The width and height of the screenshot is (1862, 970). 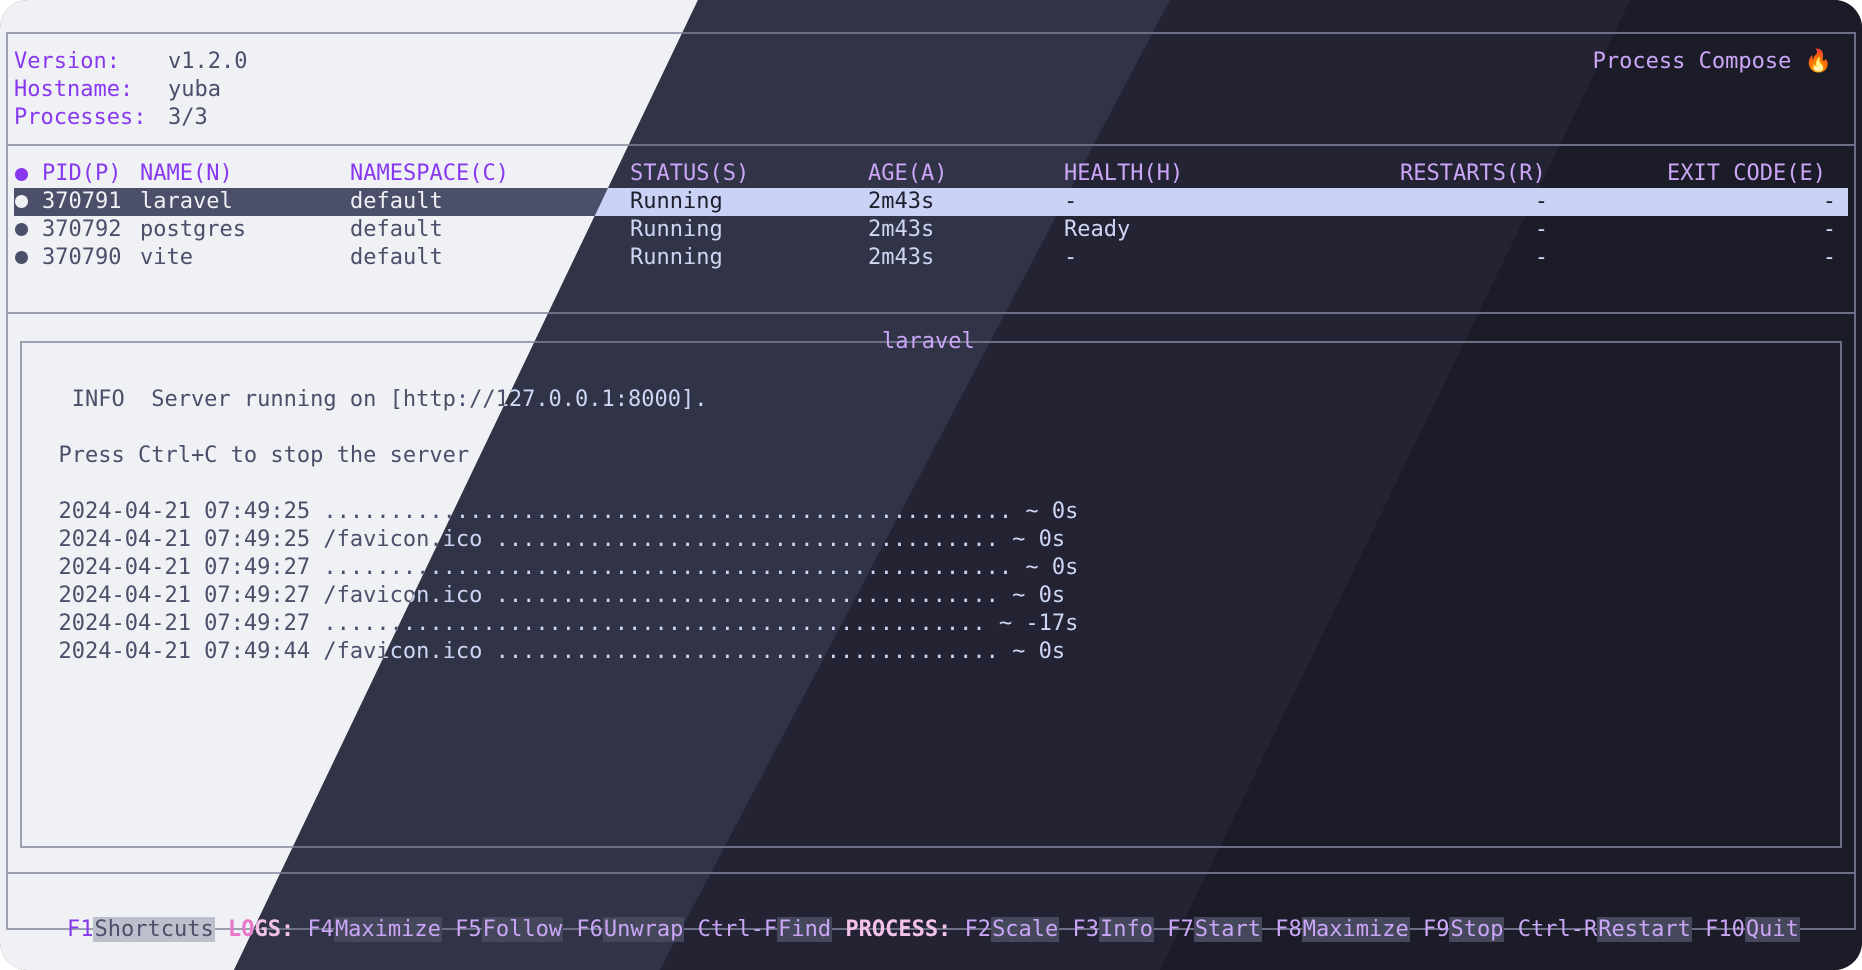 I want to click on footer-separator-top, so click(x=1045, y=873).